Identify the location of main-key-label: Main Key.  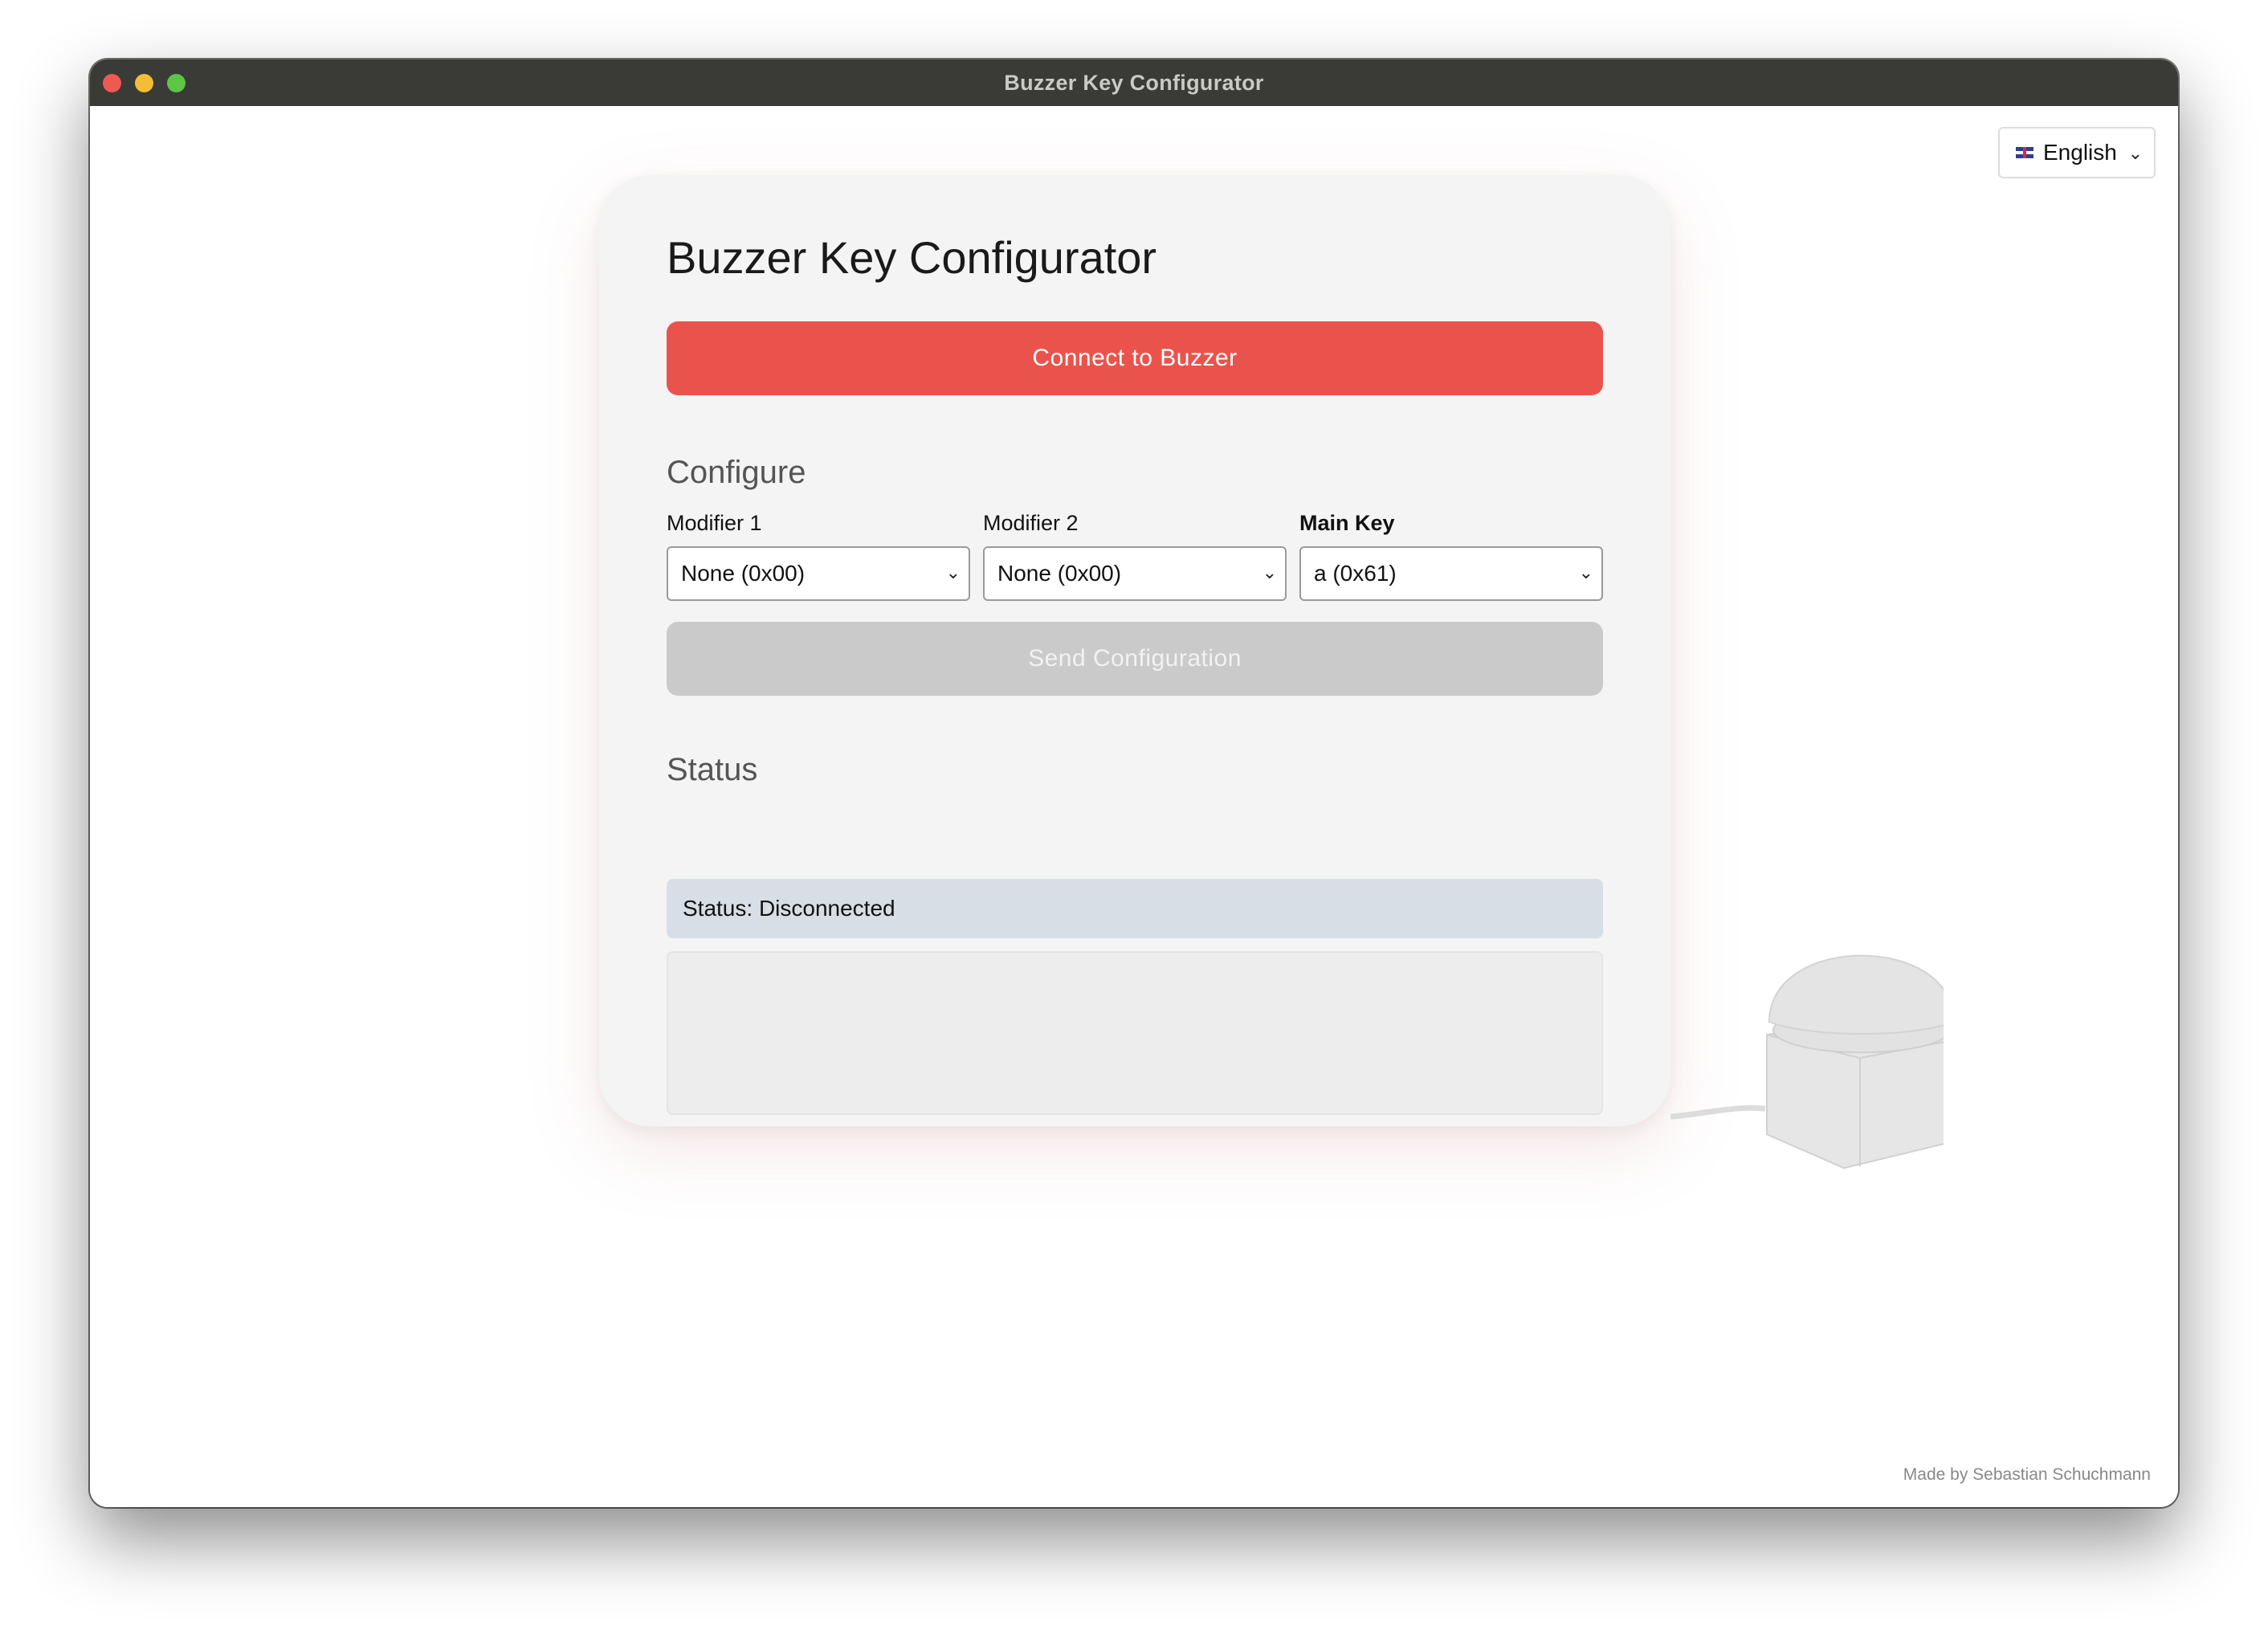
(1347, 523).